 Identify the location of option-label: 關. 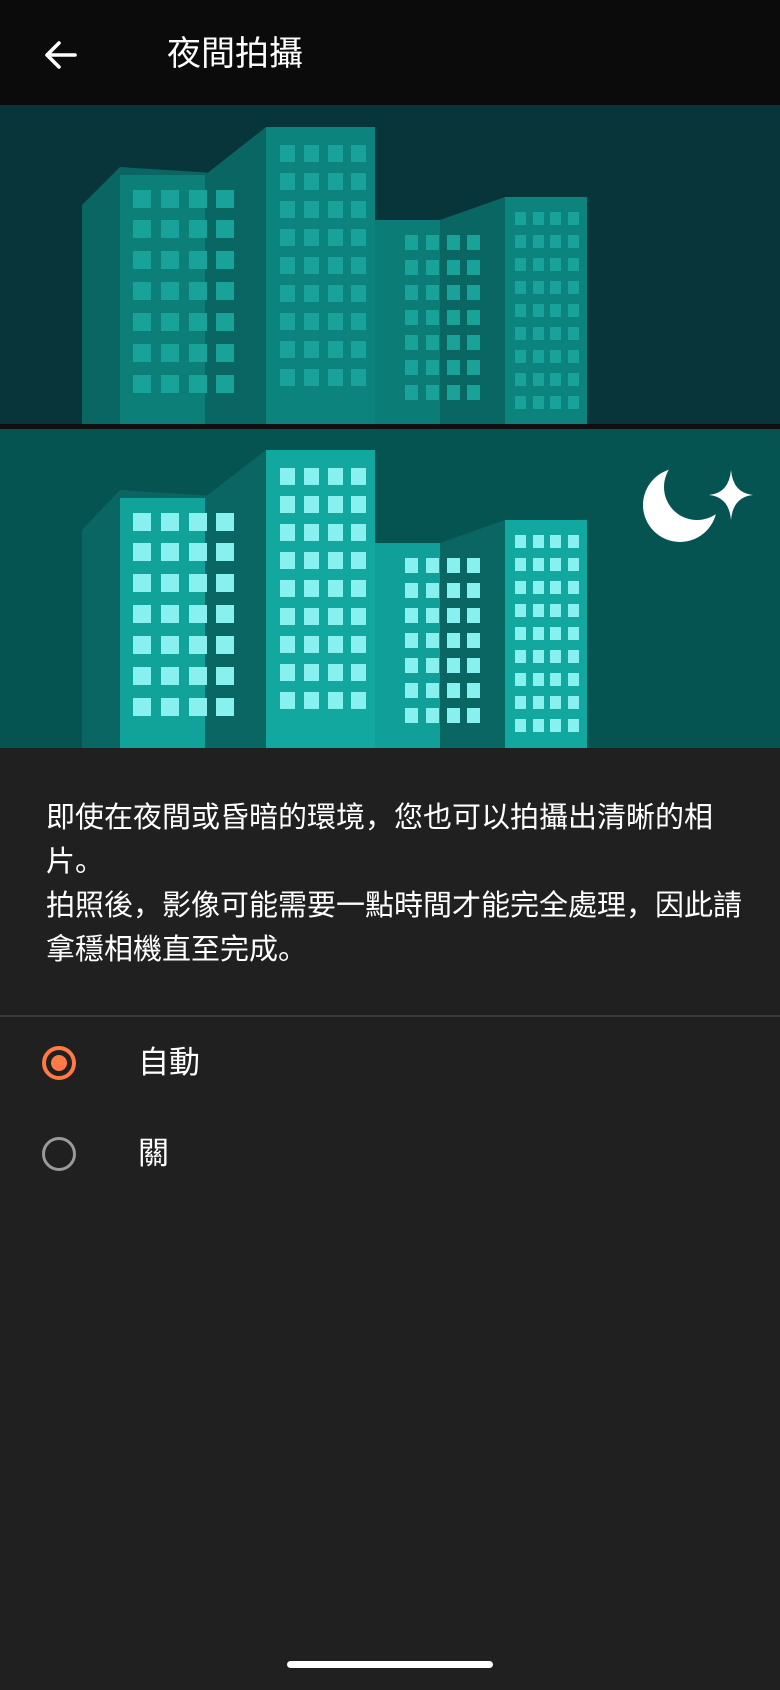
(153, 1154).